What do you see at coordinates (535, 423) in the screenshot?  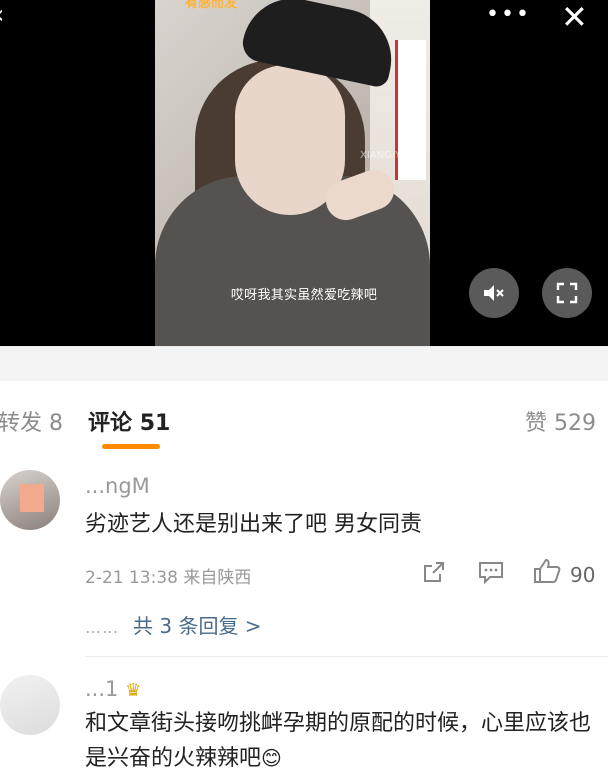 I see `tab-like-label: 赞` at bounding box center [535, 423].